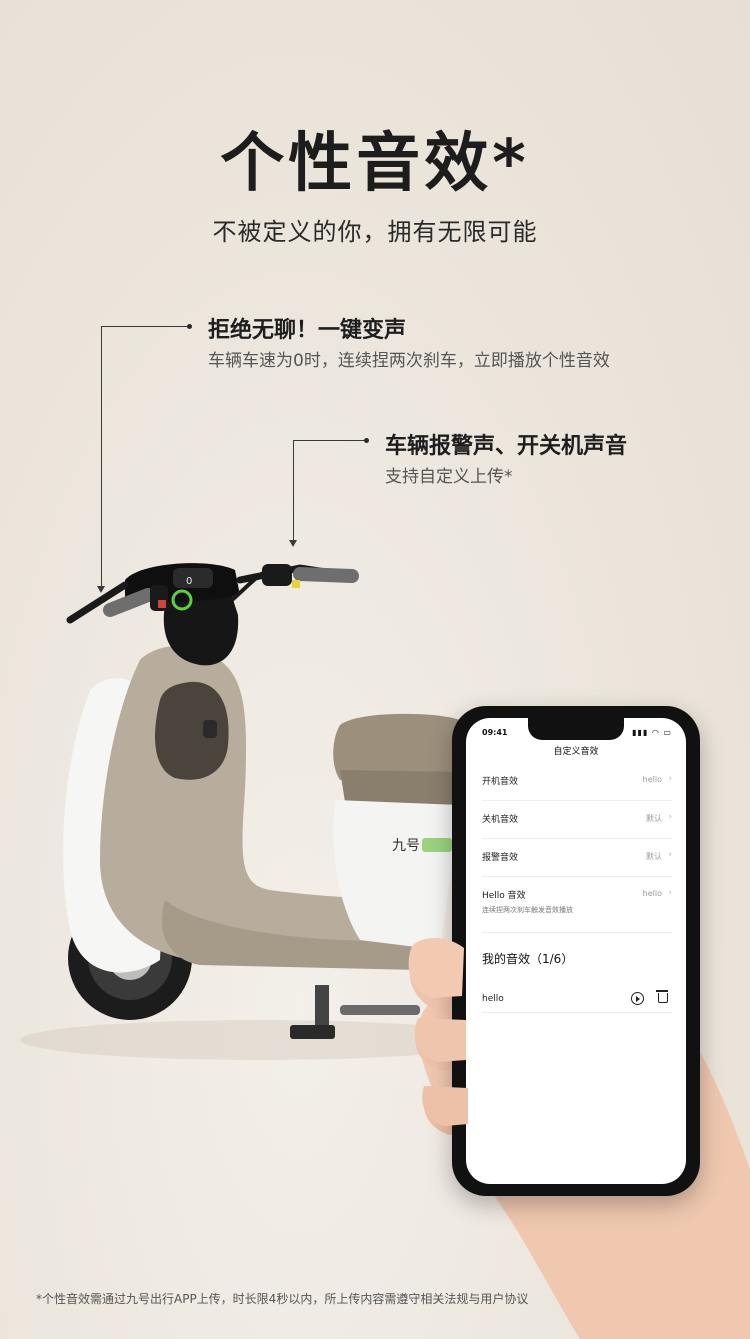 The height and width of the screenshot is (1339, 750). What do you see at coordinates (375, 164) in the screenshot?
I see `page-title: 个性音效*` at bounding box center [375, 164].